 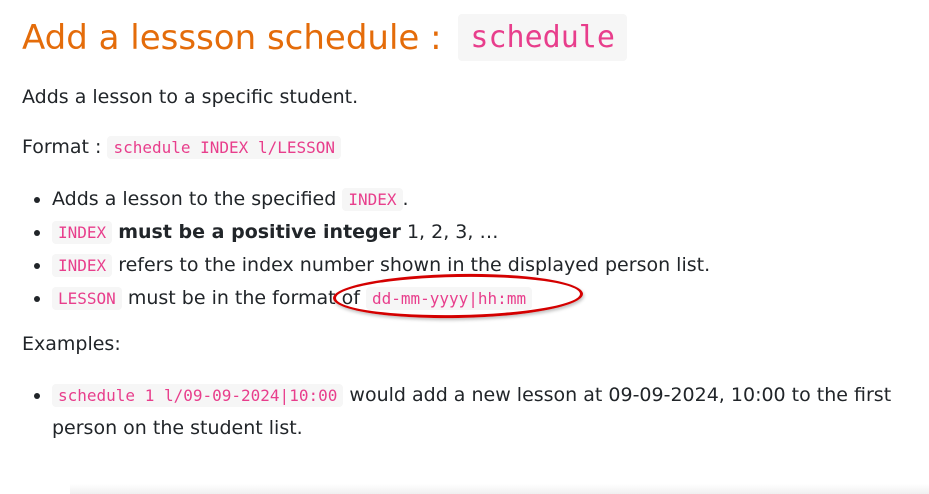 What do you see at coordinates (198, 395) in the screenshot?
I see `example-command-code: schedule 1 l/09-09-2024|10:00` at bounding box center [198, 395].